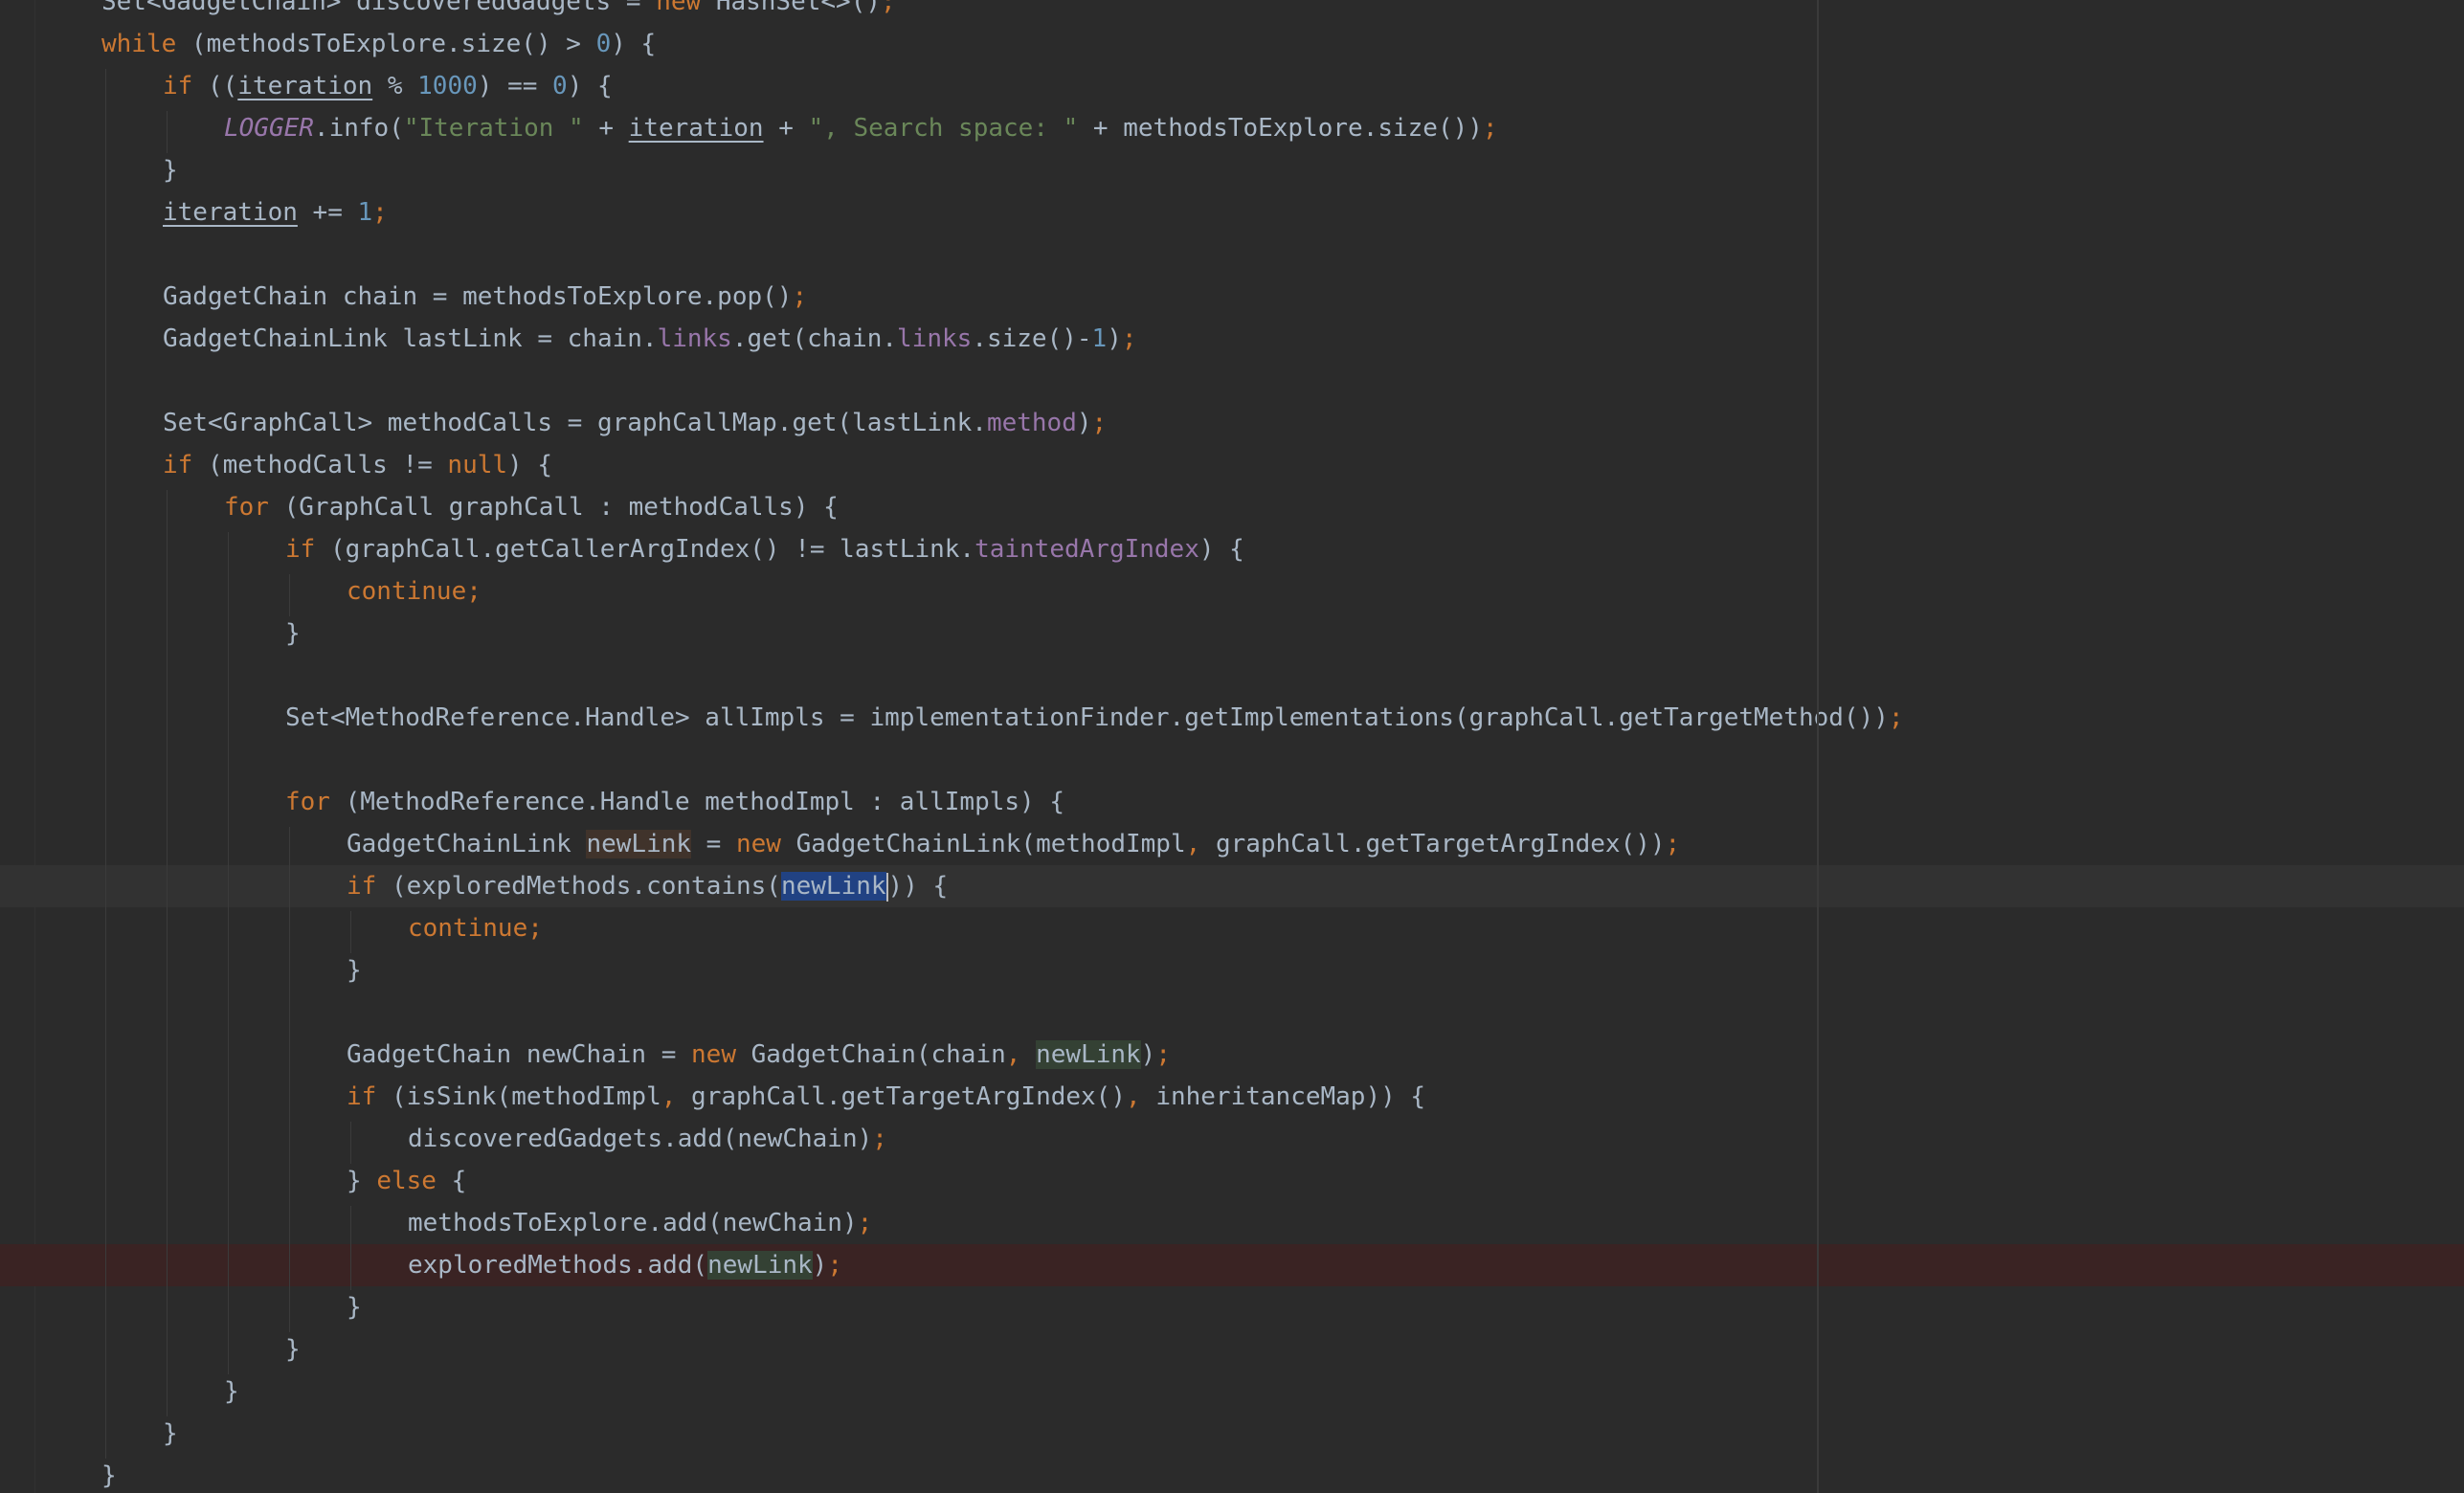  I want to click on code-line: exploredMethods.add(newLink);, so click(1232, 1265).